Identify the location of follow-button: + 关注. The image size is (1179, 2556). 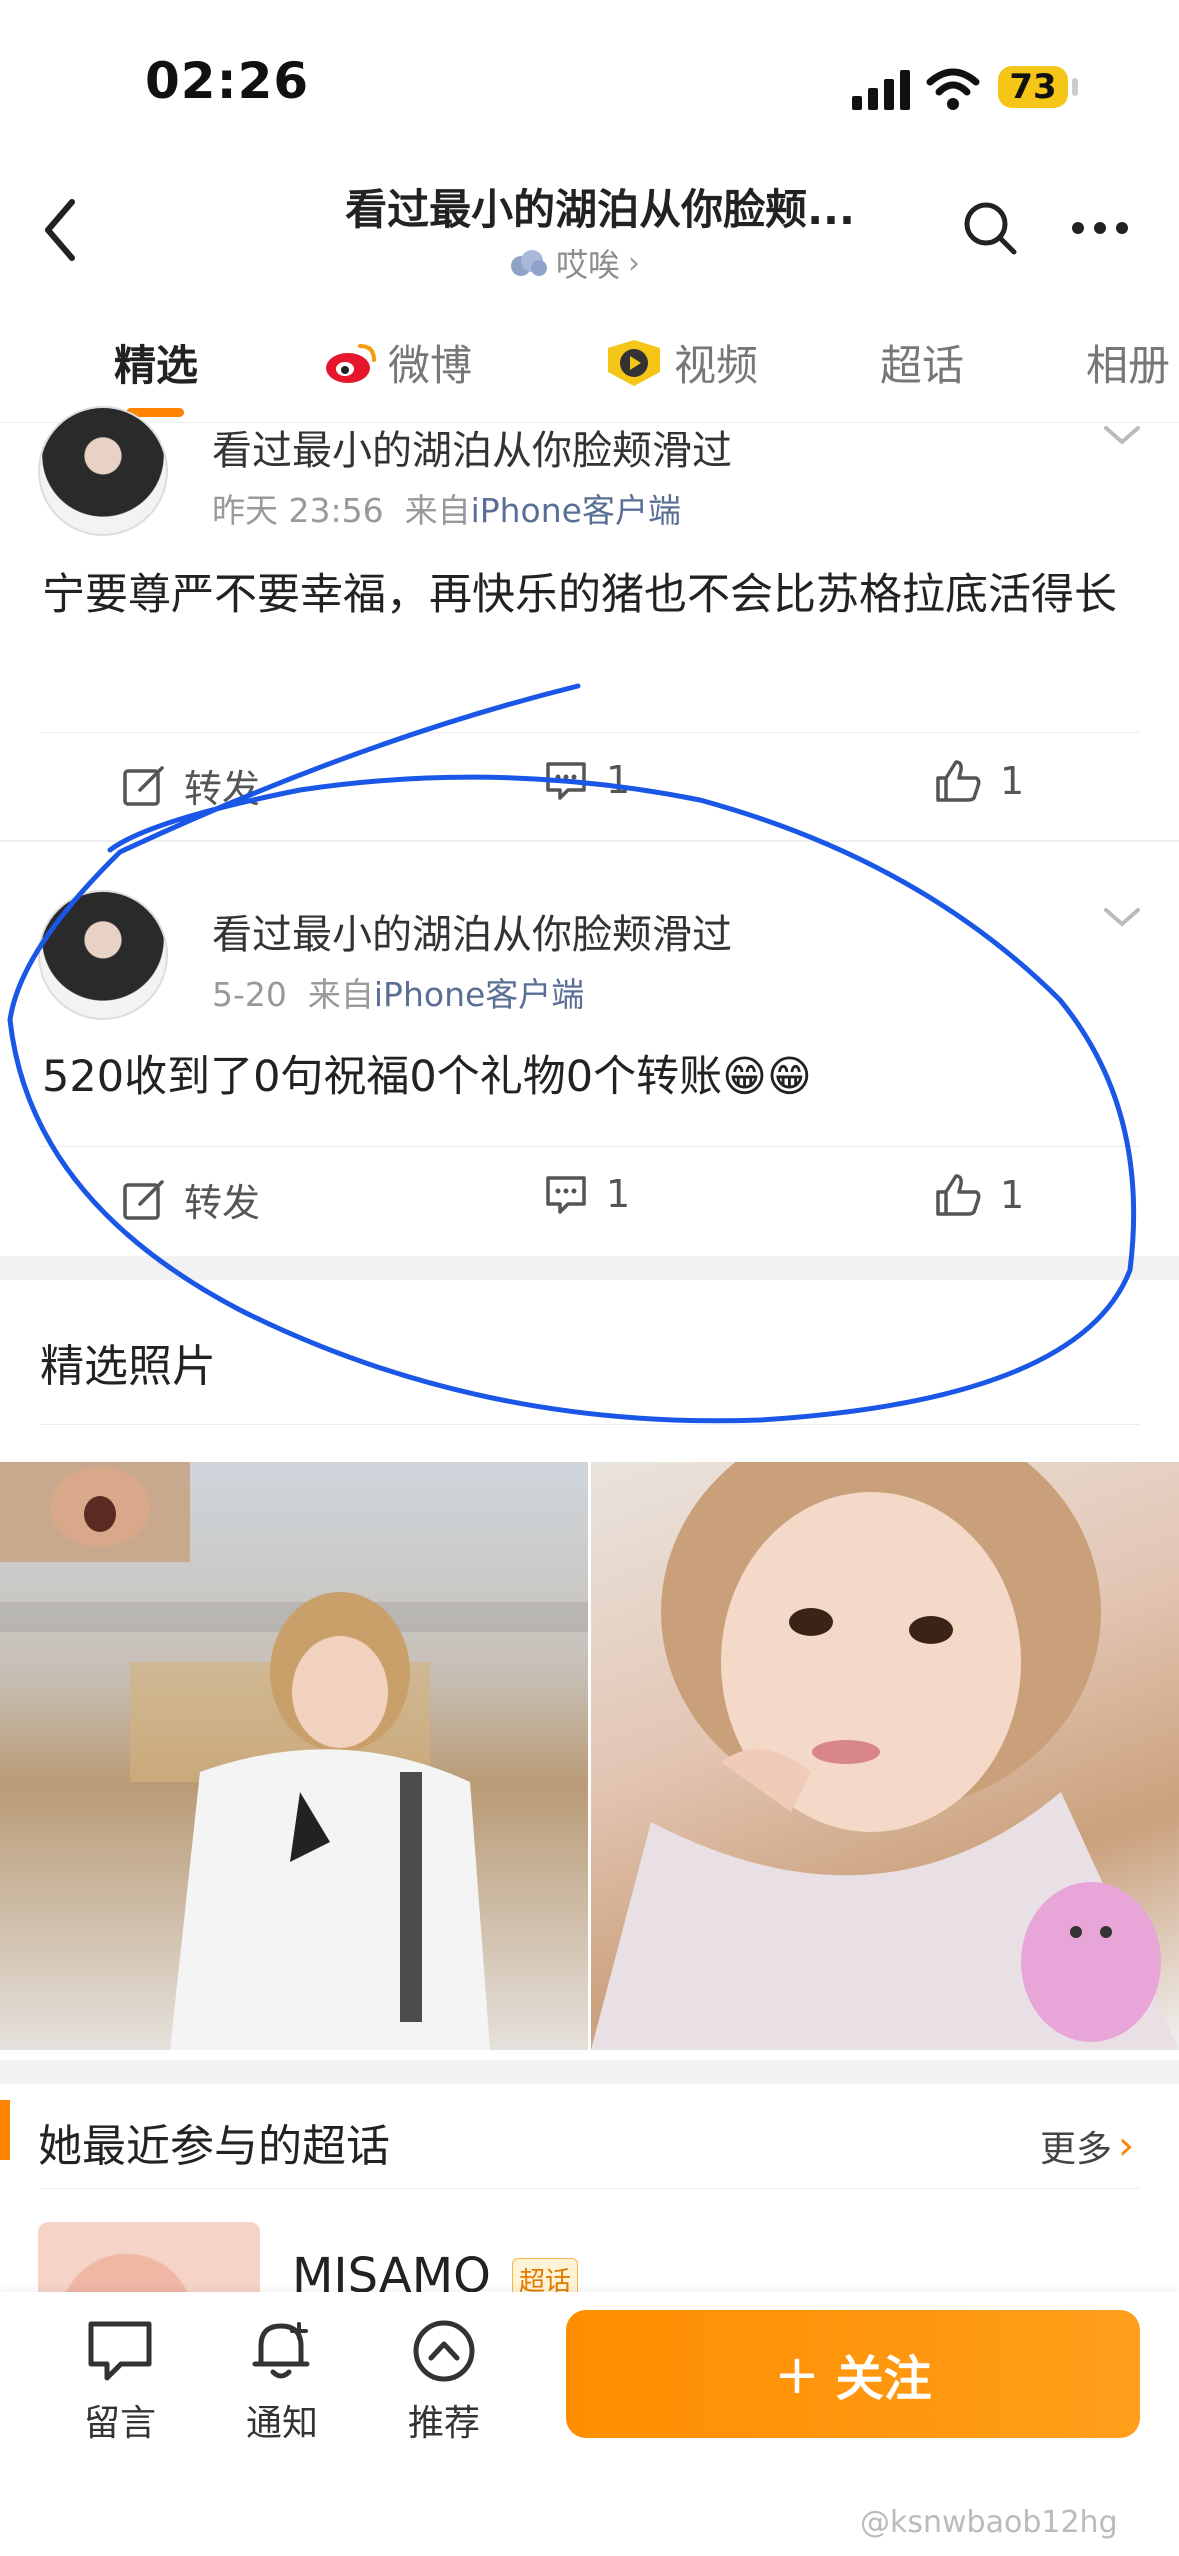
(853, 2374).